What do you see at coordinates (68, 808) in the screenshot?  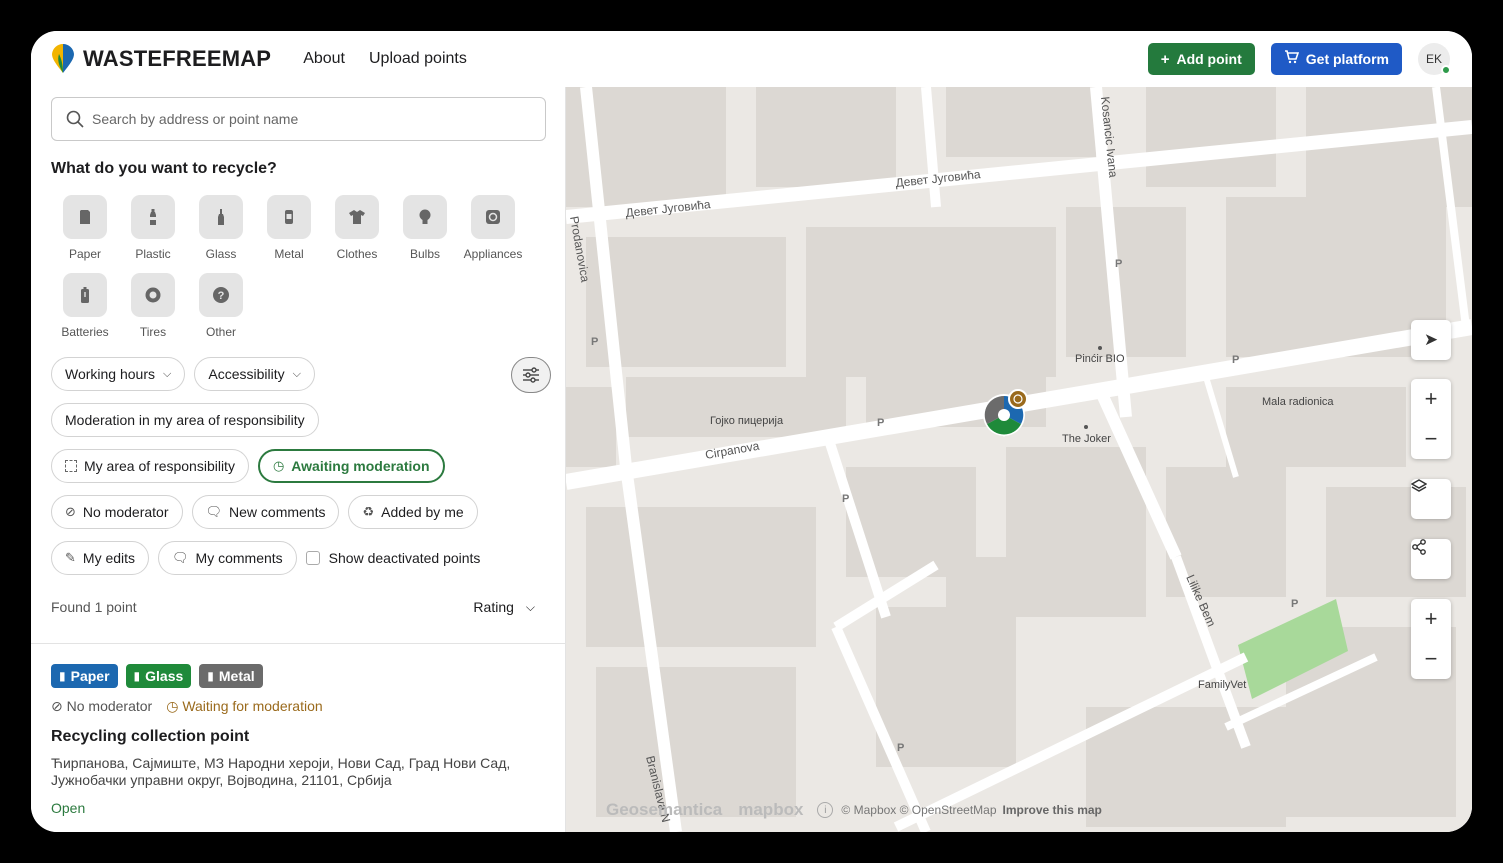 I see `opening-status: Open` at bounding box center [68, 808].